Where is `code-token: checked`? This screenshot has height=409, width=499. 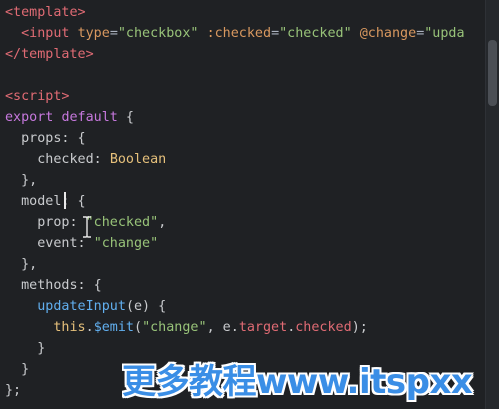
code-token: checked is located at coordinates (323, 327).